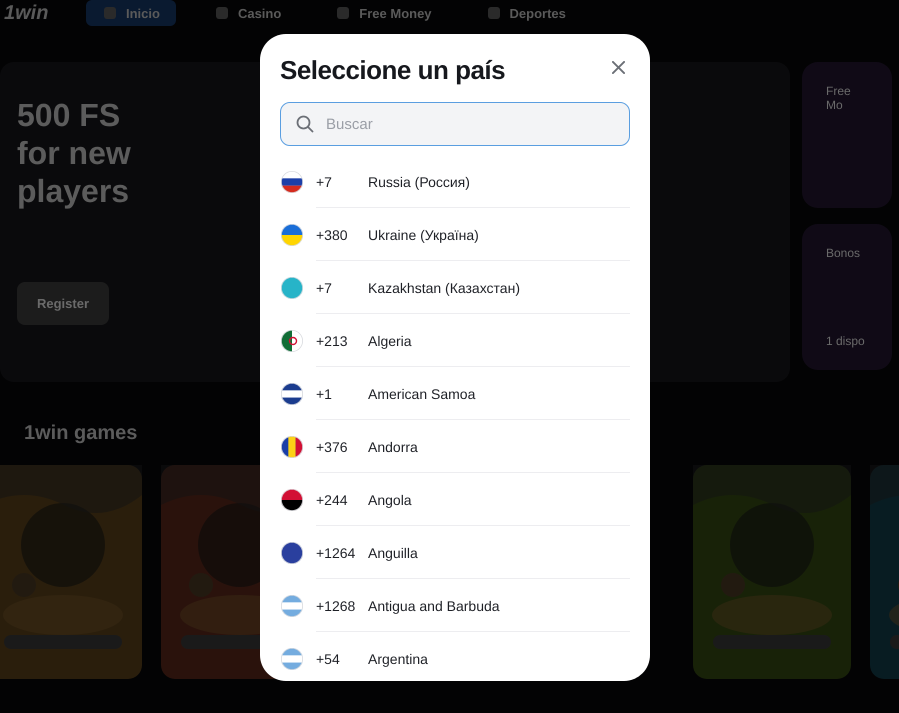 The height and width of the screenshot is (713, 899). Describe the element at coordinates (847, 135) in the screenshot. I see `promo-card: Free Mo` at that location.